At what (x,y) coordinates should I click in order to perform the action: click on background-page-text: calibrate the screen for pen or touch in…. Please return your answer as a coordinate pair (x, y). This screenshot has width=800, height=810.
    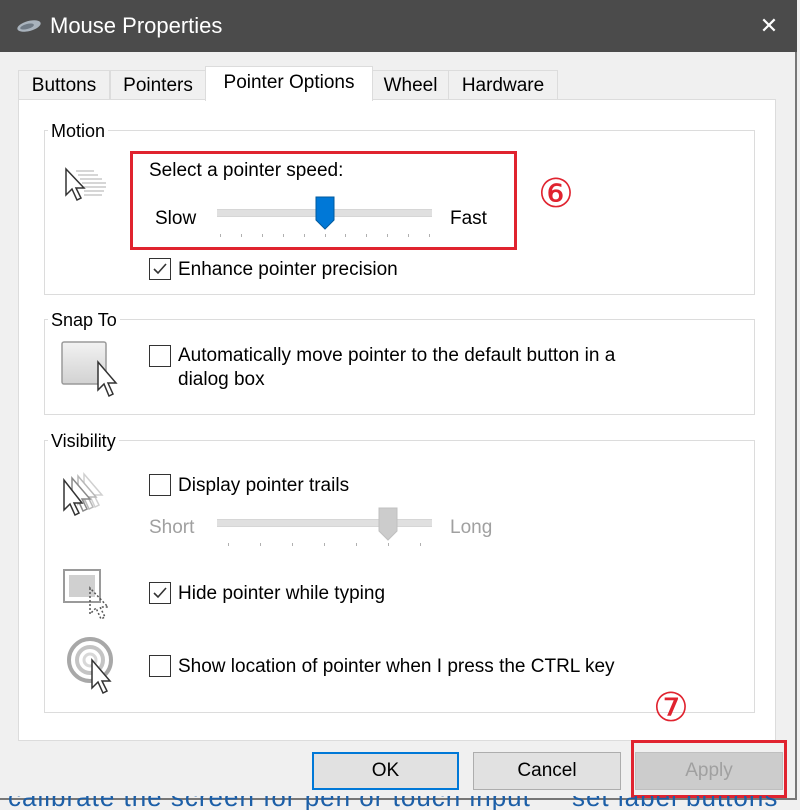
    Looking at the image, I should click on (398, 803).